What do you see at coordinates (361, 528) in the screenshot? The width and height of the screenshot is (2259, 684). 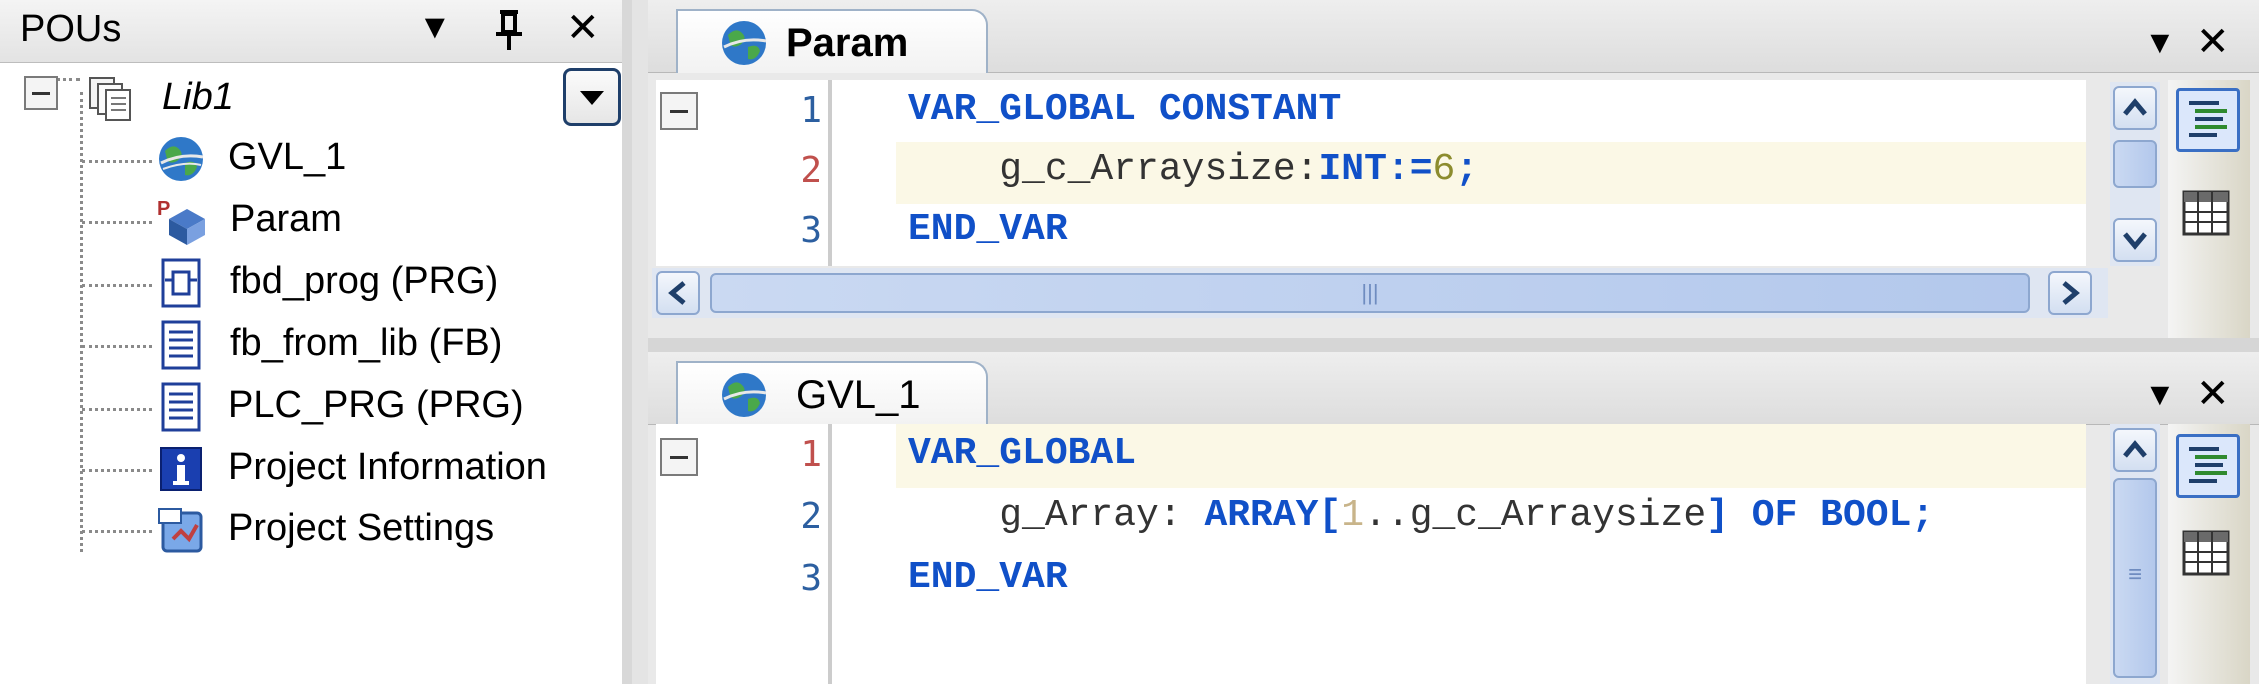 I see `tree-item-project-settings: Project Settings` at bounding box center [361, 528].